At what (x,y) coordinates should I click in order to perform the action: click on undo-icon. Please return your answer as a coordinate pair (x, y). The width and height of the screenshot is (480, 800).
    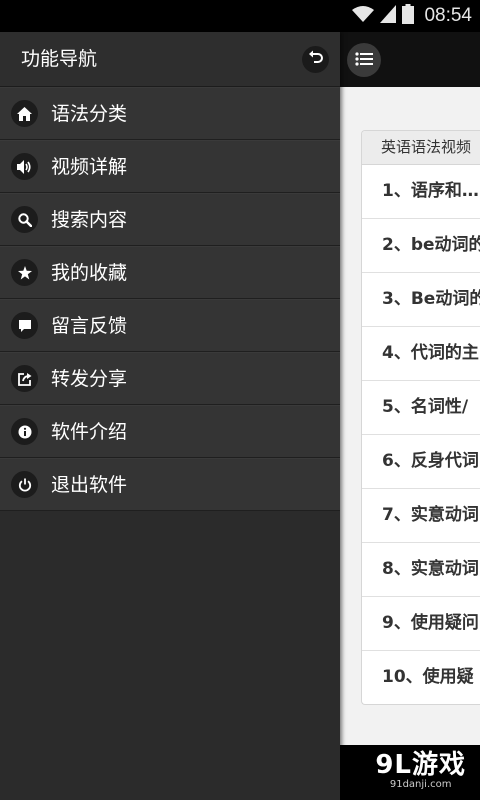
    Looking at the image, I should click on (316, 60).